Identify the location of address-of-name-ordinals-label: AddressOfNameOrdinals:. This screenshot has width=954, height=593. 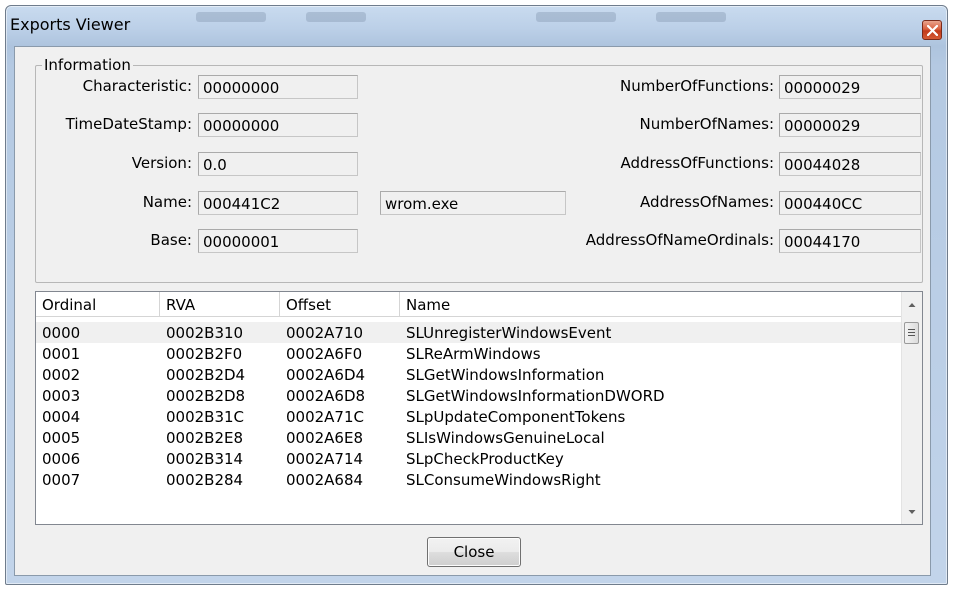
(679, 240).